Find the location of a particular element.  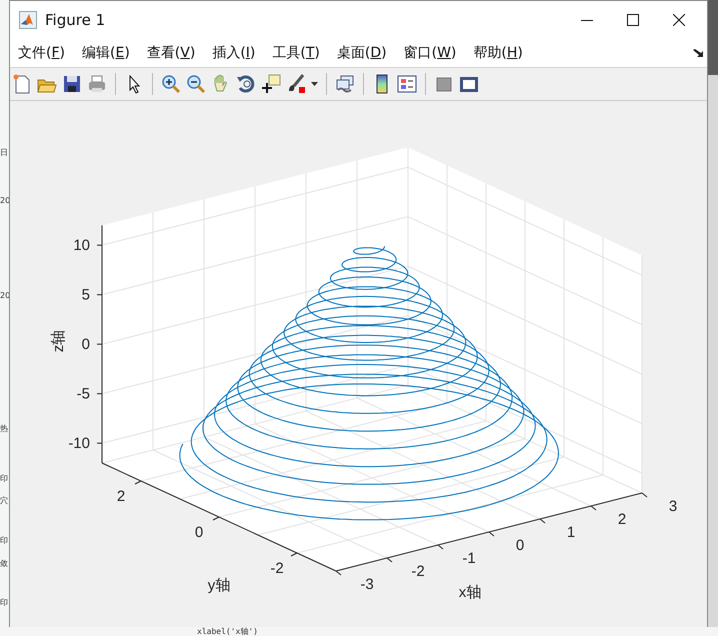

menu-item: 窗口(W) is located at coordinates (433, 53).